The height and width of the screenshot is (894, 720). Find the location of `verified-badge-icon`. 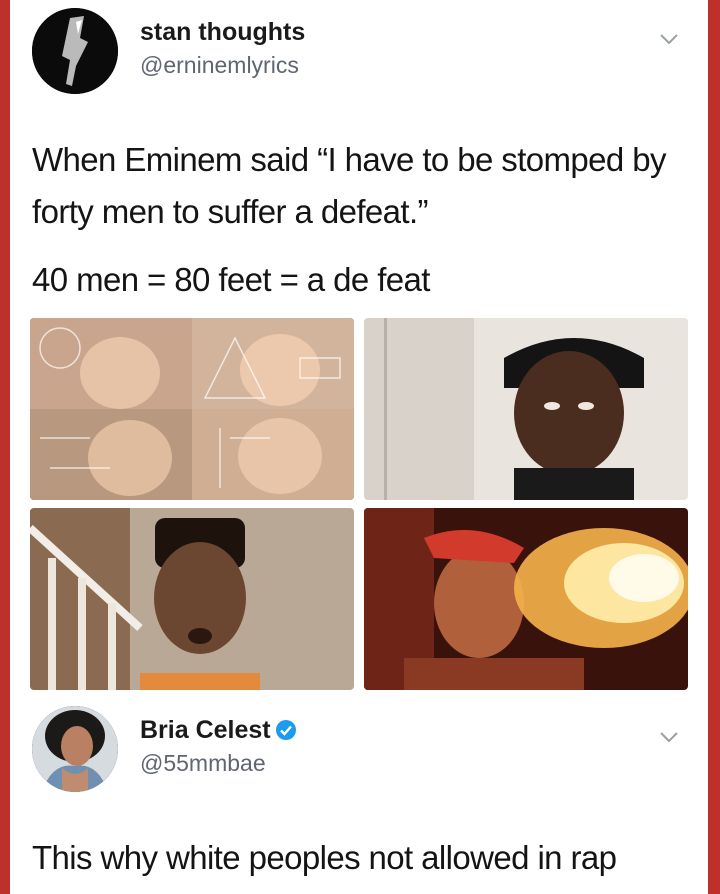

verified-badge-icon is located at coordinates (286, 730).